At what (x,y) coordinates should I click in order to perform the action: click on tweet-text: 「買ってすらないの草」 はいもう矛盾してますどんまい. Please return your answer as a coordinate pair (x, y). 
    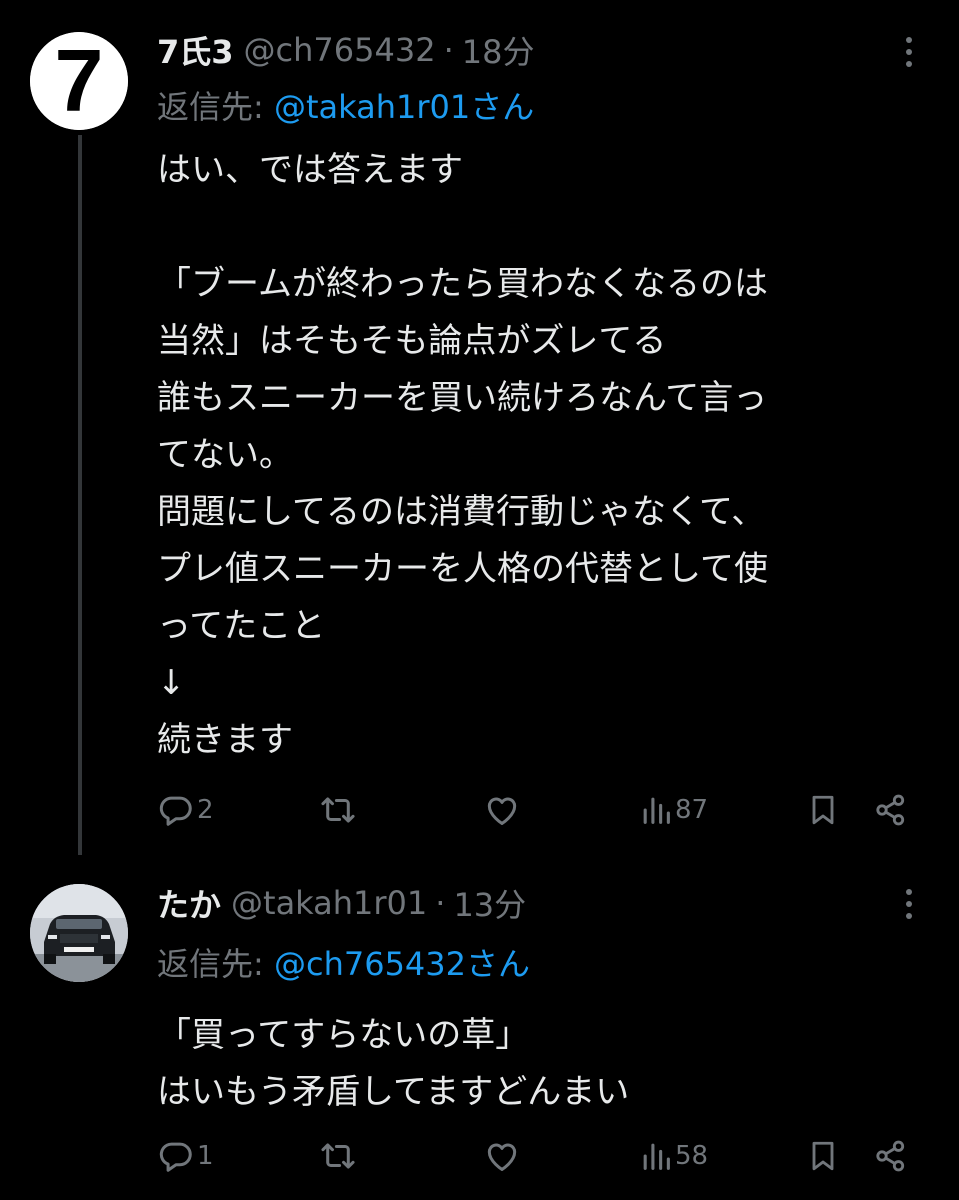
    Looking at the image, I should click on (393, 1063).